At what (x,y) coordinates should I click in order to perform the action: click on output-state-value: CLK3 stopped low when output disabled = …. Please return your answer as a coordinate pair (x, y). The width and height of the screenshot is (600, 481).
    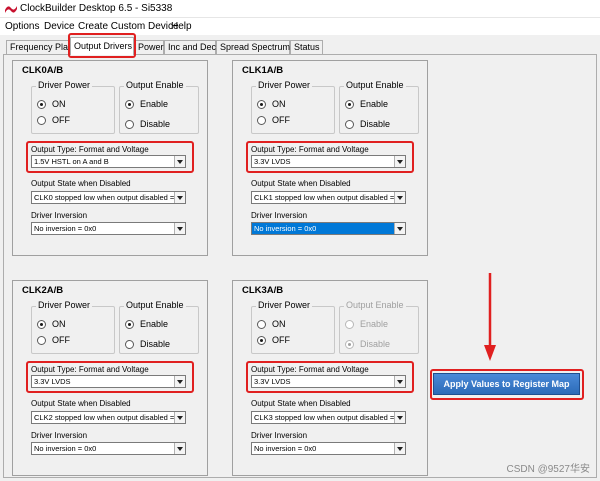
    Looking at the image, I should click on (329, 417).